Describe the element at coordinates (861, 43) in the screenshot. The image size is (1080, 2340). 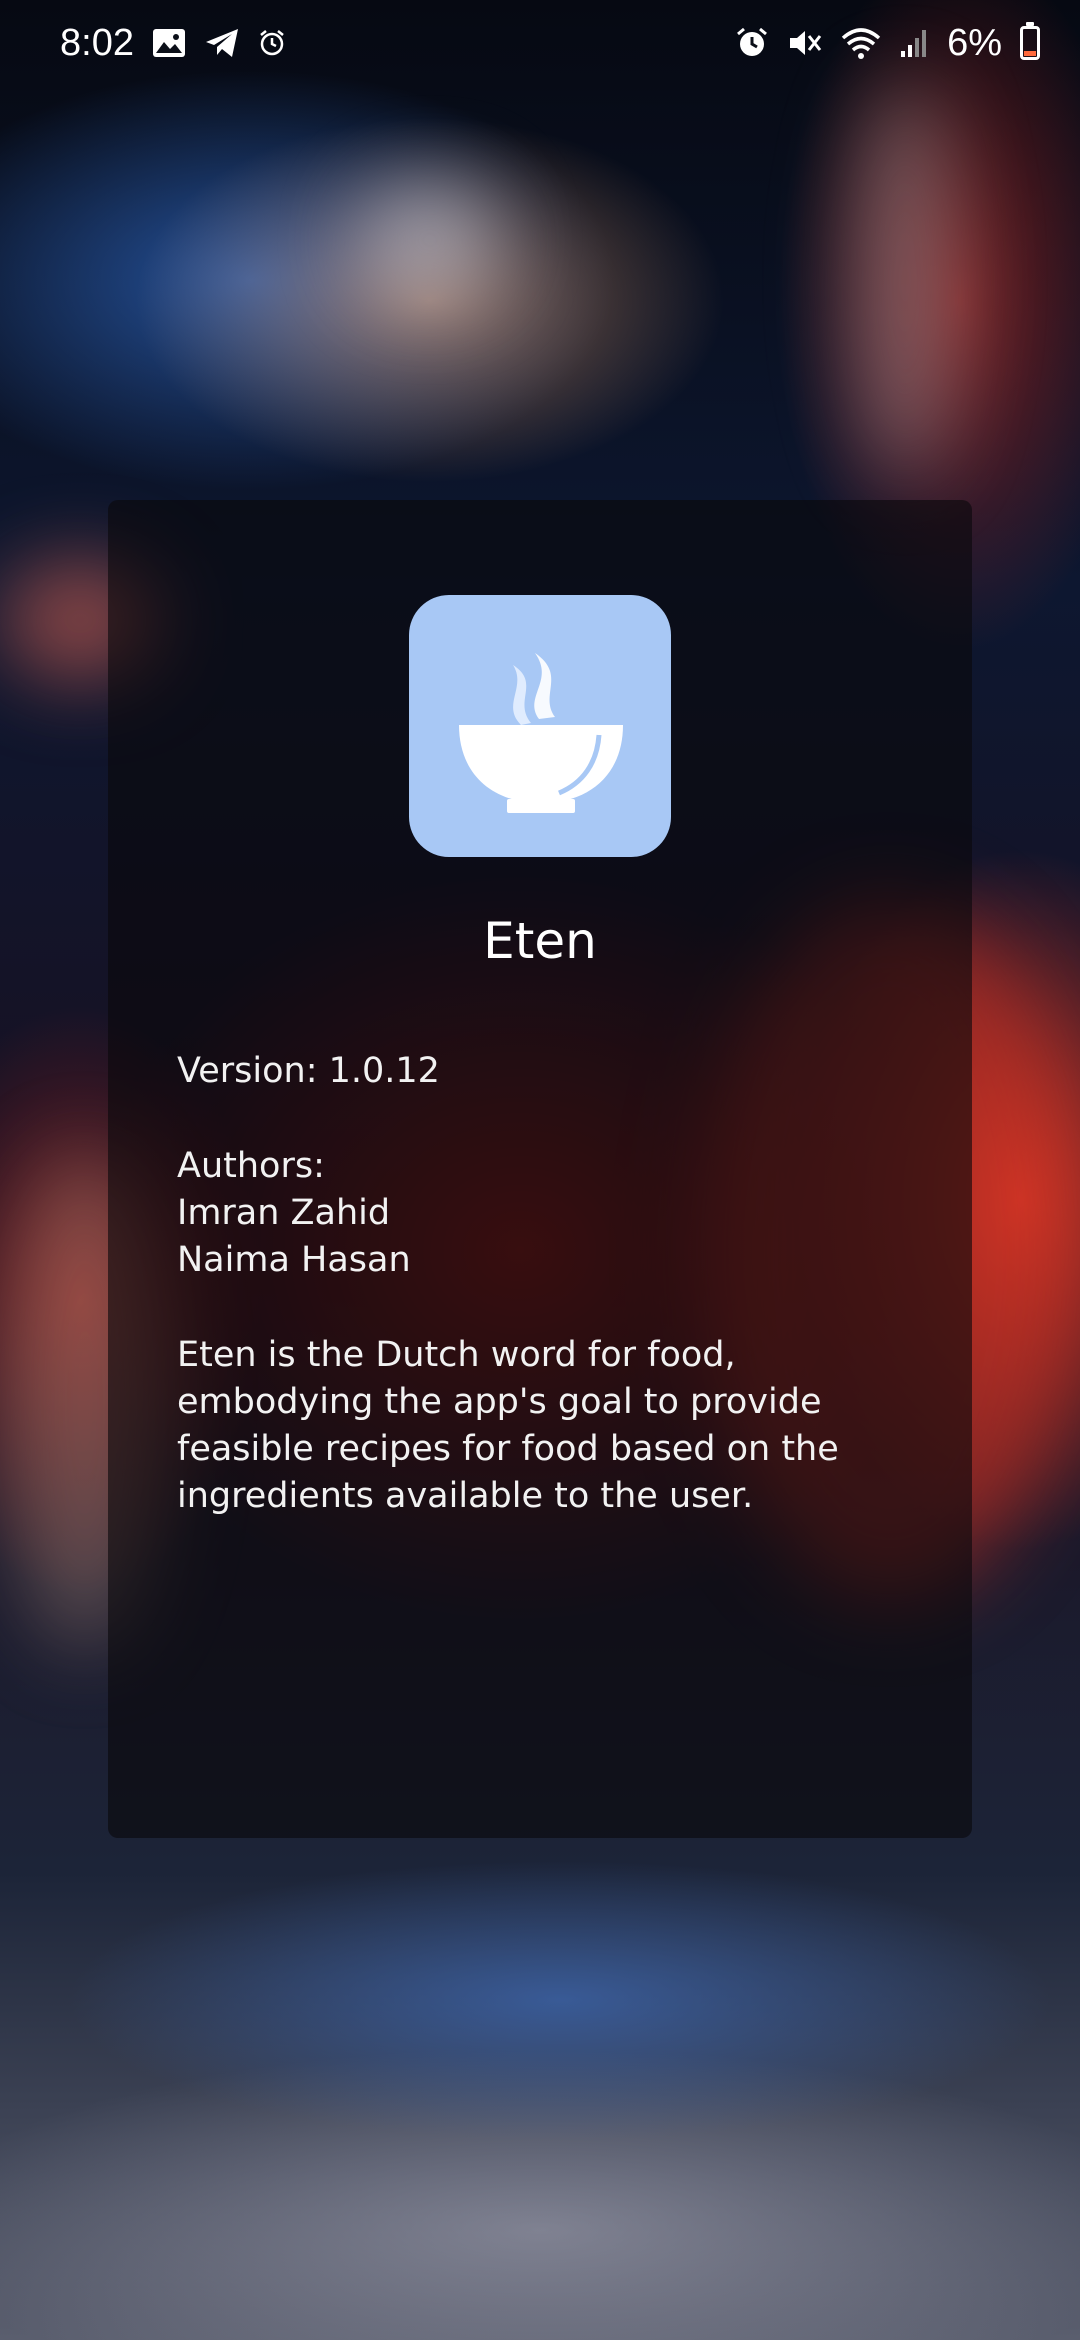
I see `wifi-icon` at that location.